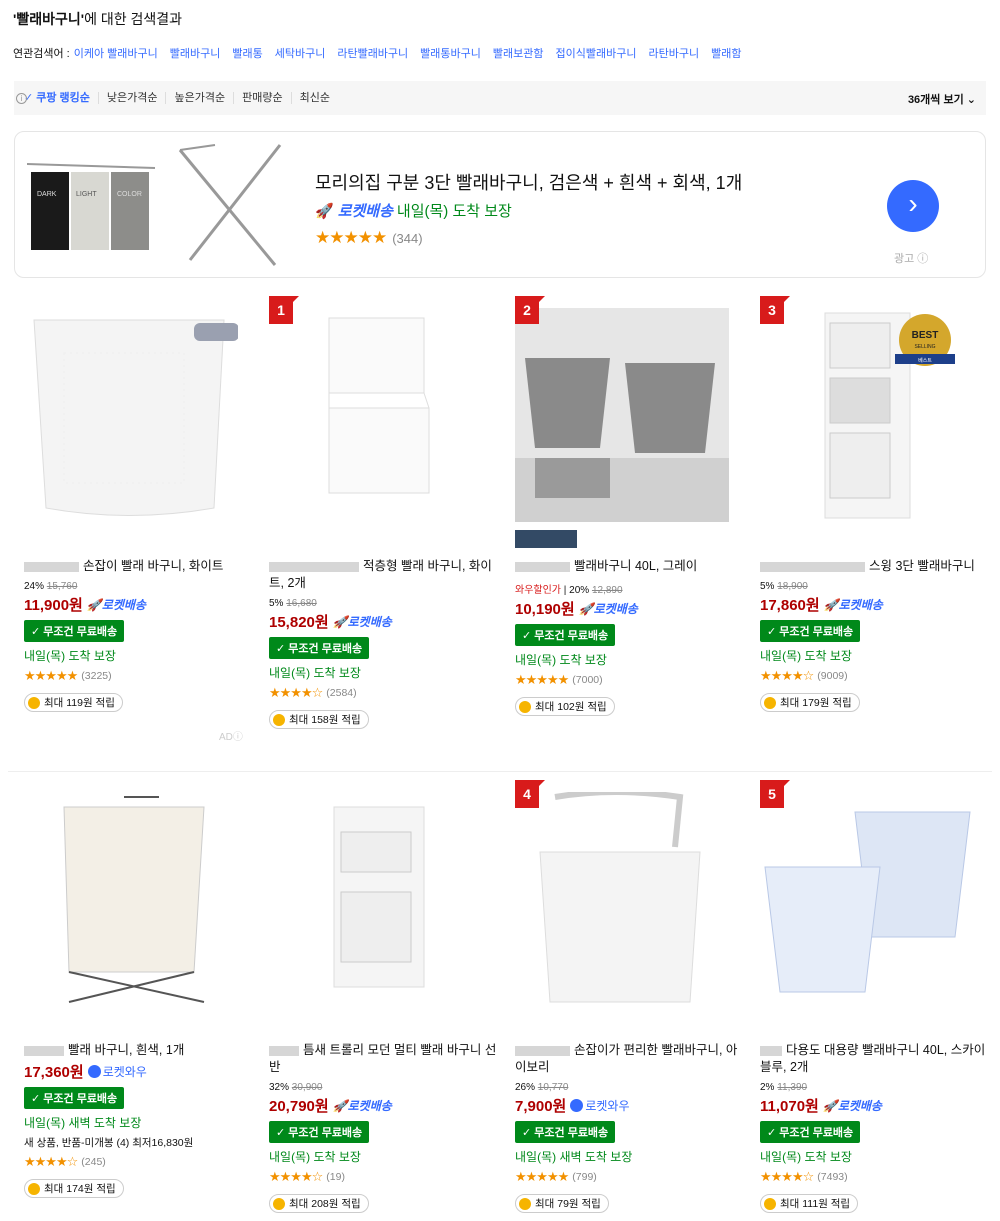 The width and height of the screenshot is (1000, 1221). Describe the element at coordinates (775, 310) in the screenshot. I see `rank-badge: 3` at that location.